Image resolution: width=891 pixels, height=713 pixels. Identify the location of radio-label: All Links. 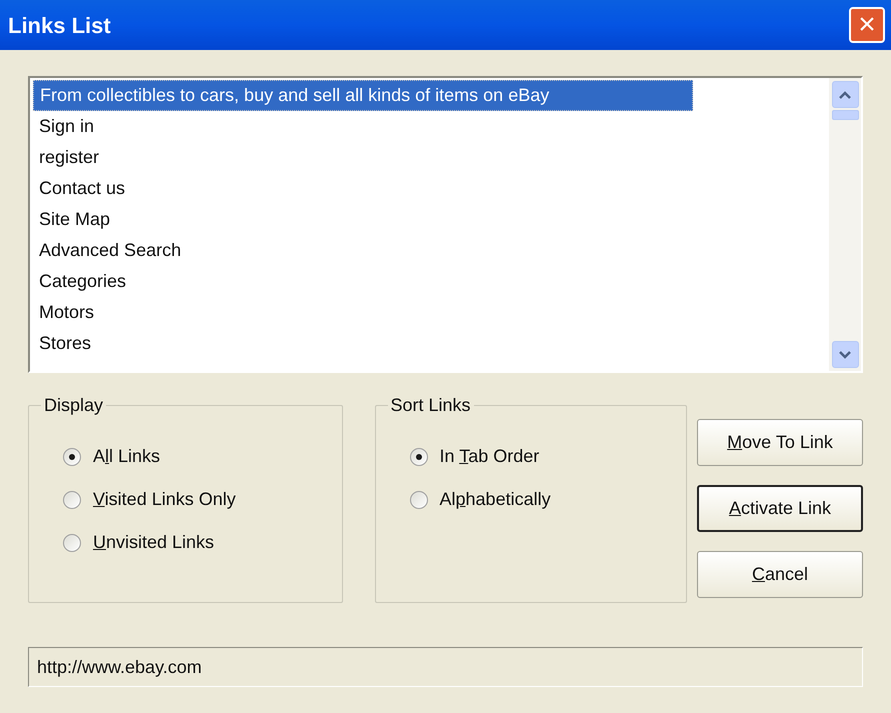
(126, 456).